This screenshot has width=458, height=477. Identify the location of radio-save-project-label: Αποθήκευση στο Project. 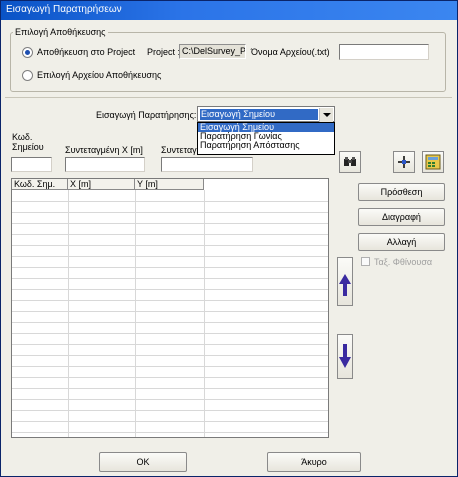
(86, 52).